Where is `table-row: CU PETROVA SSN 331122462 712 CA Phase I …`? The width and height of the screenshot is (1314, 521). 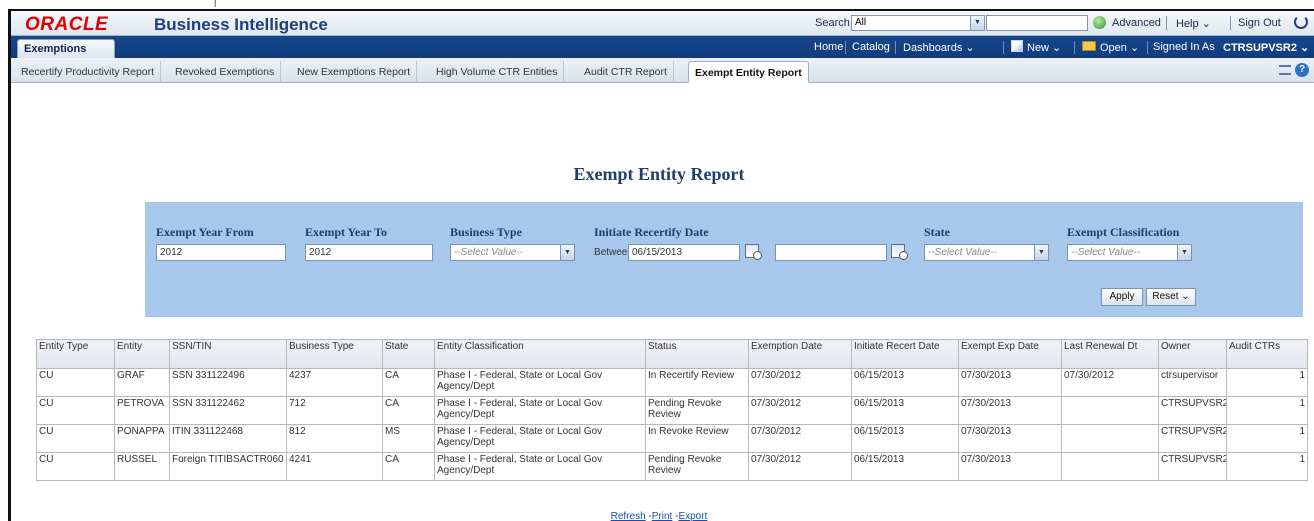
table-row: CU PETROVA SSN 331122462 712 CA Phase I … is located at coordinates (672, 410).